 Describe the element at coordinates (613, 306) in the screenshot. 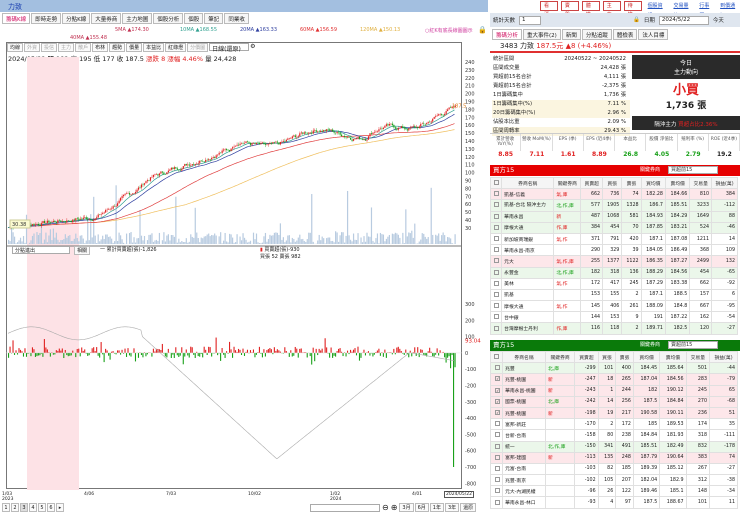

I see `table-row: 摩根大通 氣,作 145 406 261 188.09 184.8 667 -95` at that location.